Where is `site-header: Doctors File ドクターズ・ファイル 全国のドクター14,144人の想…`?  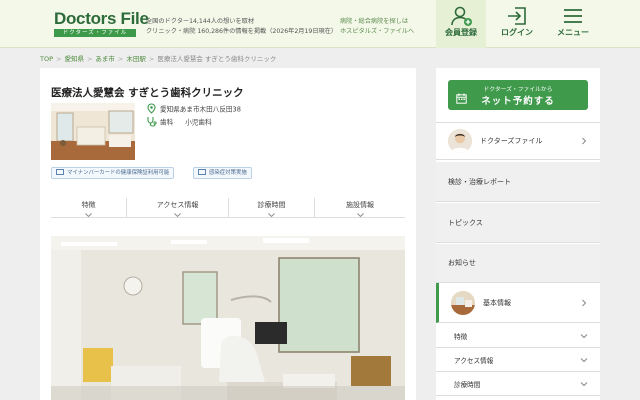 site-header: Doctors File ドクターズ・ファイル 全国のドクター14,144人の想… is located at coordinates (320, 24).